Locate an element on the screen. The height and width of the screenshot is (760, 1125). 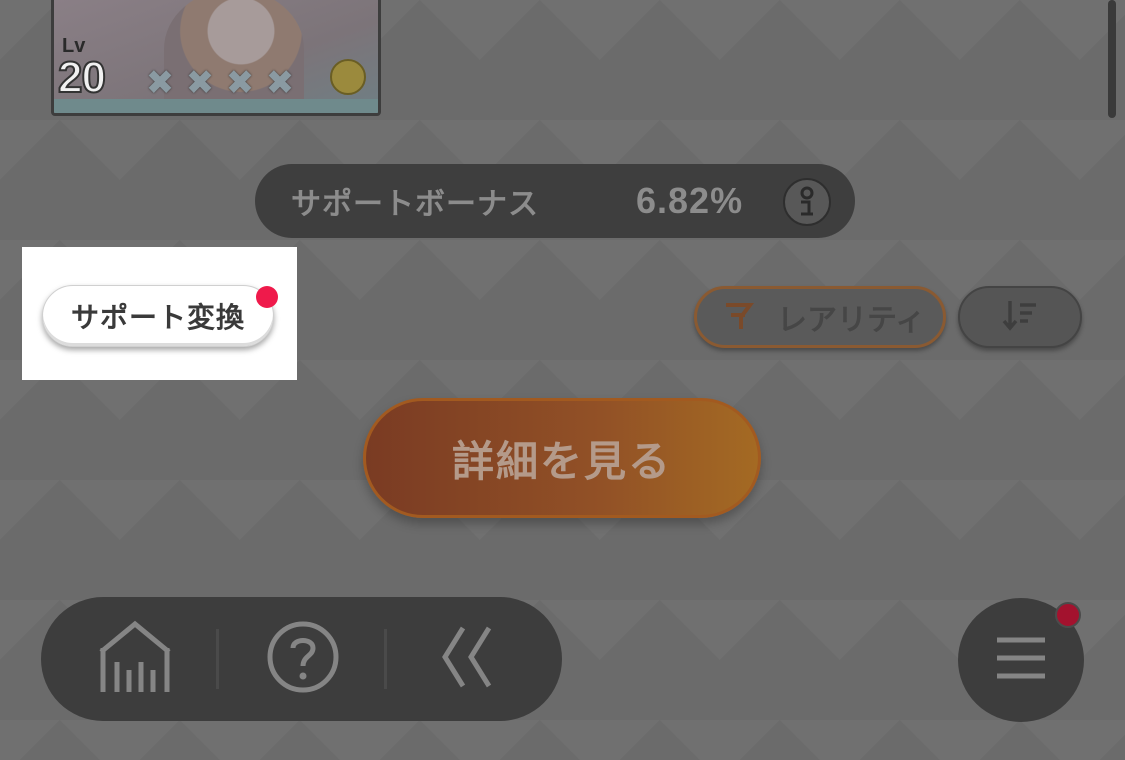
support-convert-panel: サポート変換 is located at coordinates (159, 313).